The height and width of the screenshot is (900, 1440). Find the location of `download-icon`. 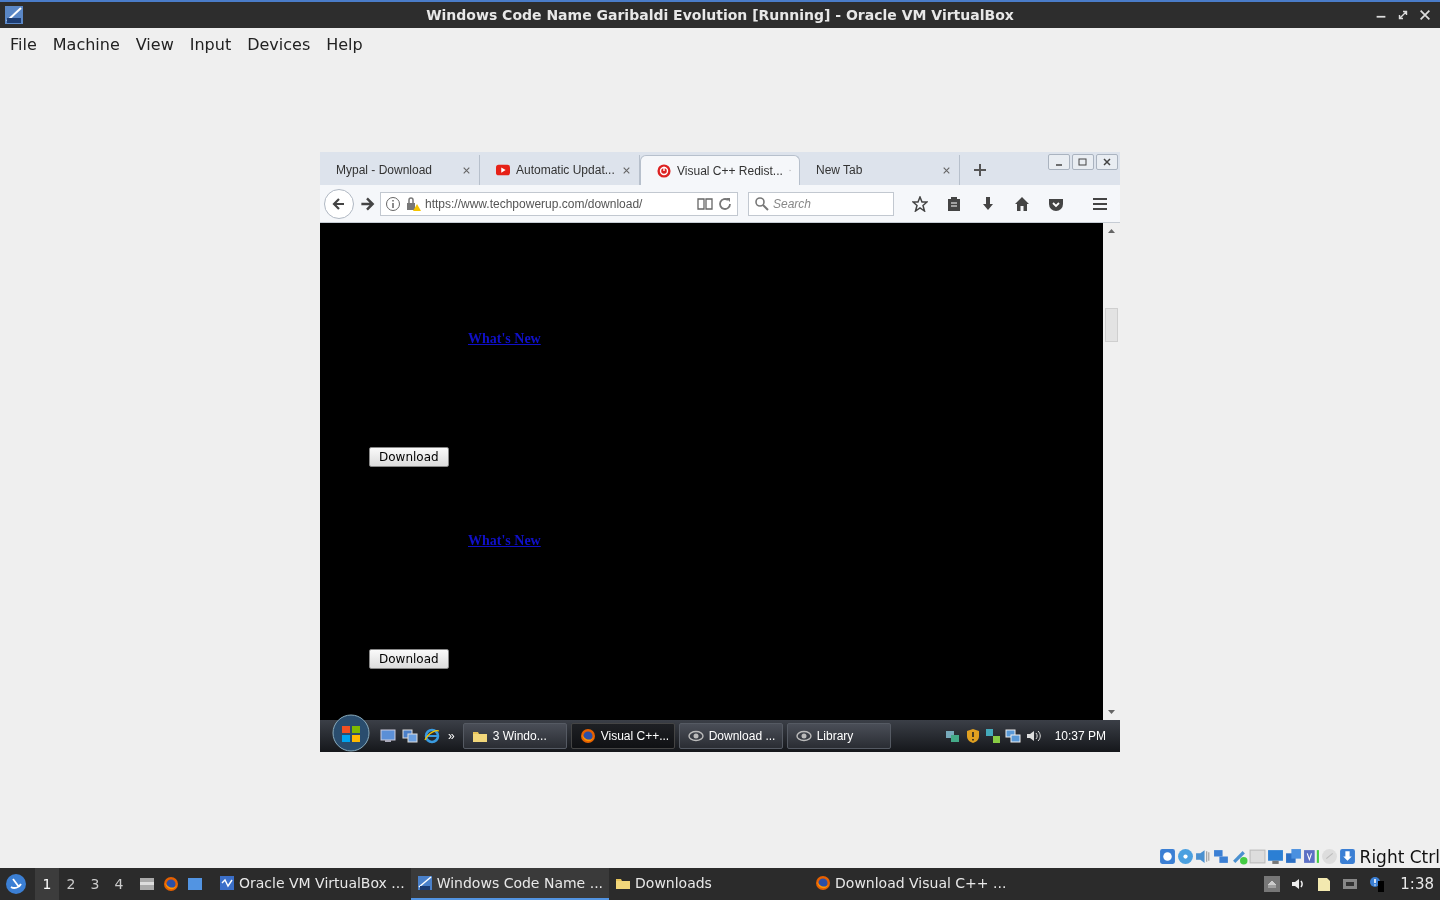

download-icon is located at coordinates (988, 203).